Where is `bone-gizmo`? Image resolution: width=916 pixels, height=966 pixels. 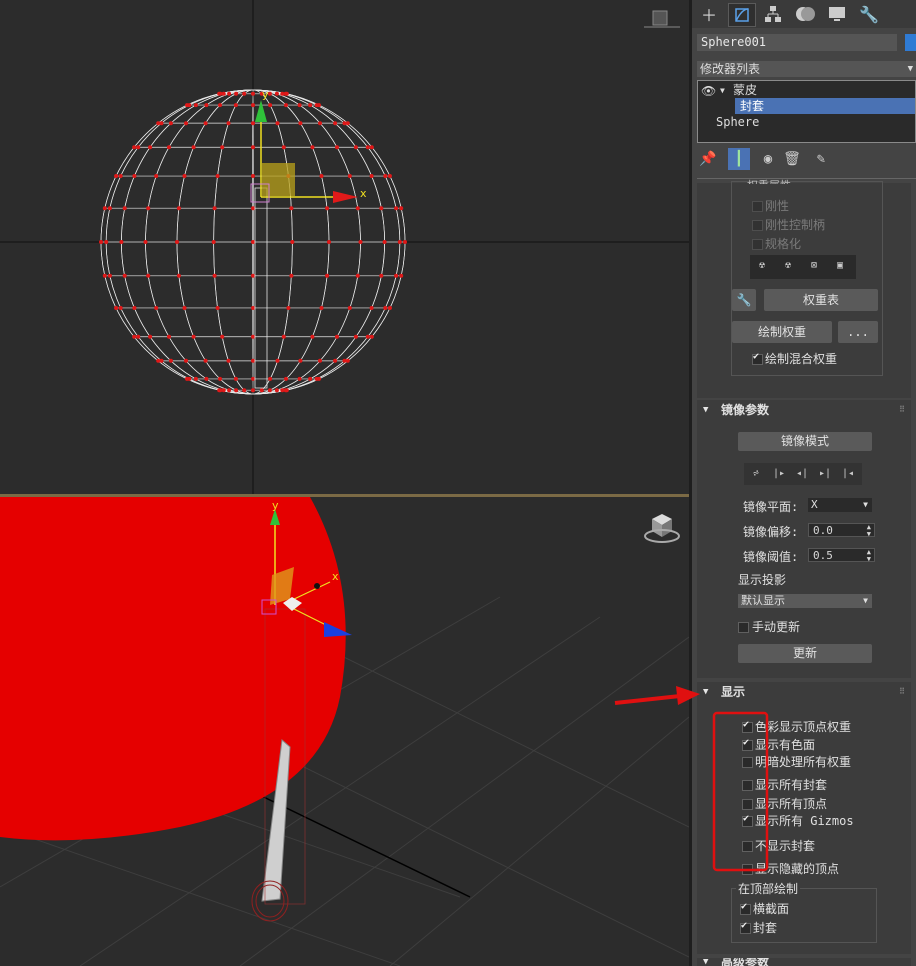 bone-gizmo is located at coordinates (261, 288).